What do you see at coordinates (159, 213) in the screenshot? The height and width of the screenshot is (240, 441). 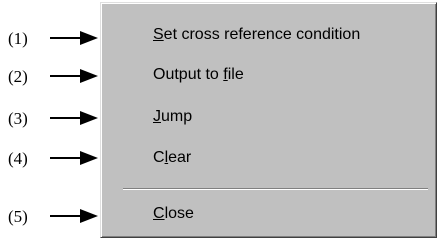 I see `mnemonic-letter: C` at bounding box center [159, 213].